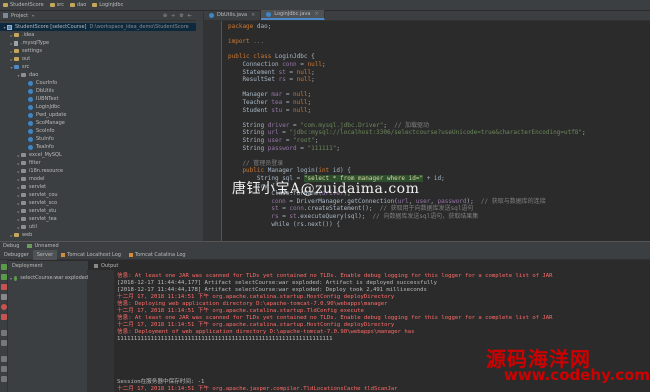 The image size is (650, 392). Describe the element at coordinates (4, 317) in the screenshot. I see `mute-breakpoints-icon` at that location.